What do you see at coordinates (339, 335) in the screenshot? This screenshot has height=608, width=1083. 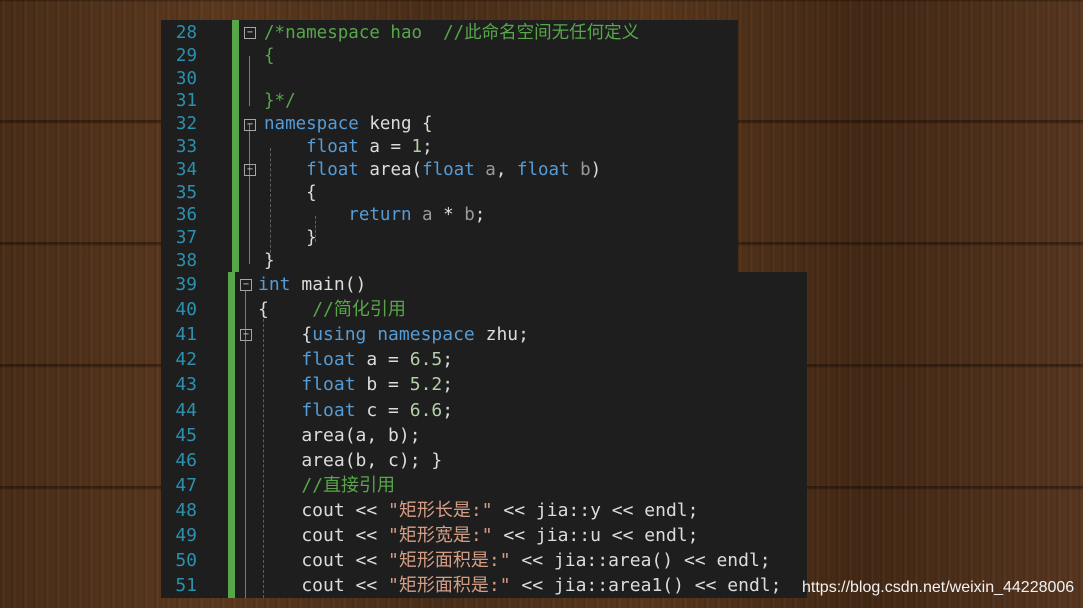 I see `code-token: using` at bounding box center [339, 335].